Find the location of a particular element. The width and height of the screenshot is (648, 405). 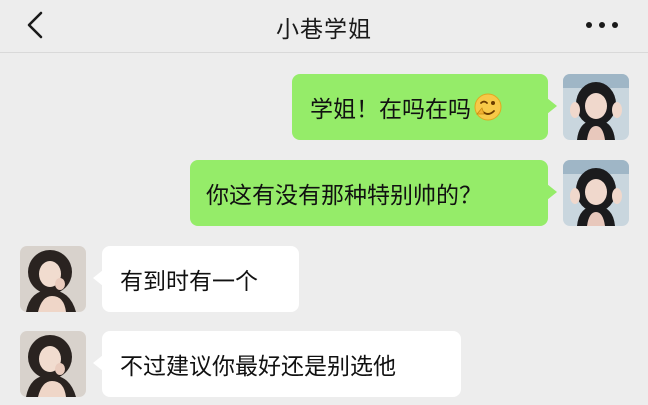

chat-header: 小巷学姐 is located at coordinates (324, 26).